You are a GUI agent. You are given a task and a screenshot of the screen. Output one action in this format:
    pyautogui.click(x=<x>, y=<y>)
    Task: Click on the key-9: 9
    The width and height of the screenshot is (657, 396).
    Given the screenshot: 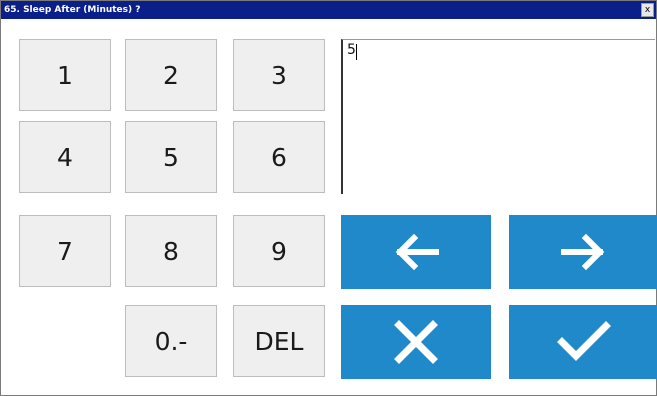 What is the action you would take?
    pyautogui.click(x=279, y=251)
    